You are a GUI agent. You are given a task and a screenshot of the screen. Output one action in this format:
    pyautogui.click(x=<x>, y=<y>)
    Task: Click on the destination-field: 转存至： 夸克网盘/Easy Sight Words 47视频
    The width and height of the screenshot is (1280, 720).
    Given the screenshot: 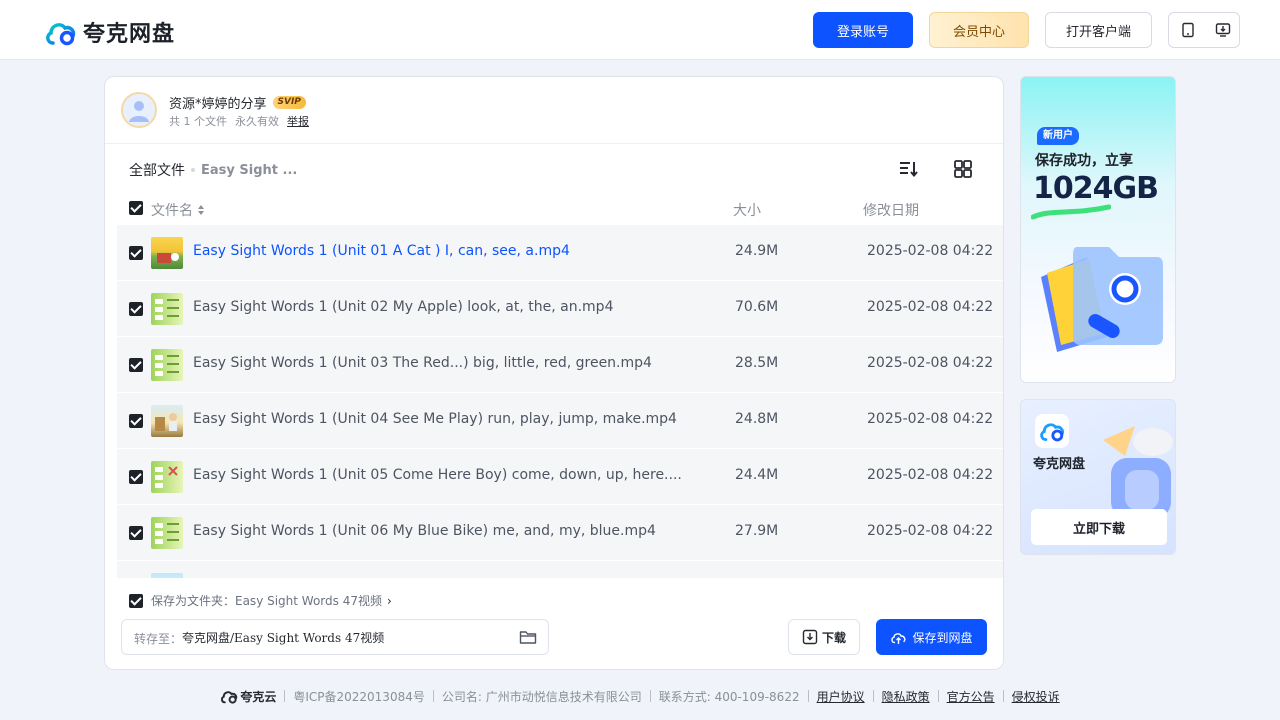 What is the action you would take?
    pyautogui.click(x=335, y=637)
    